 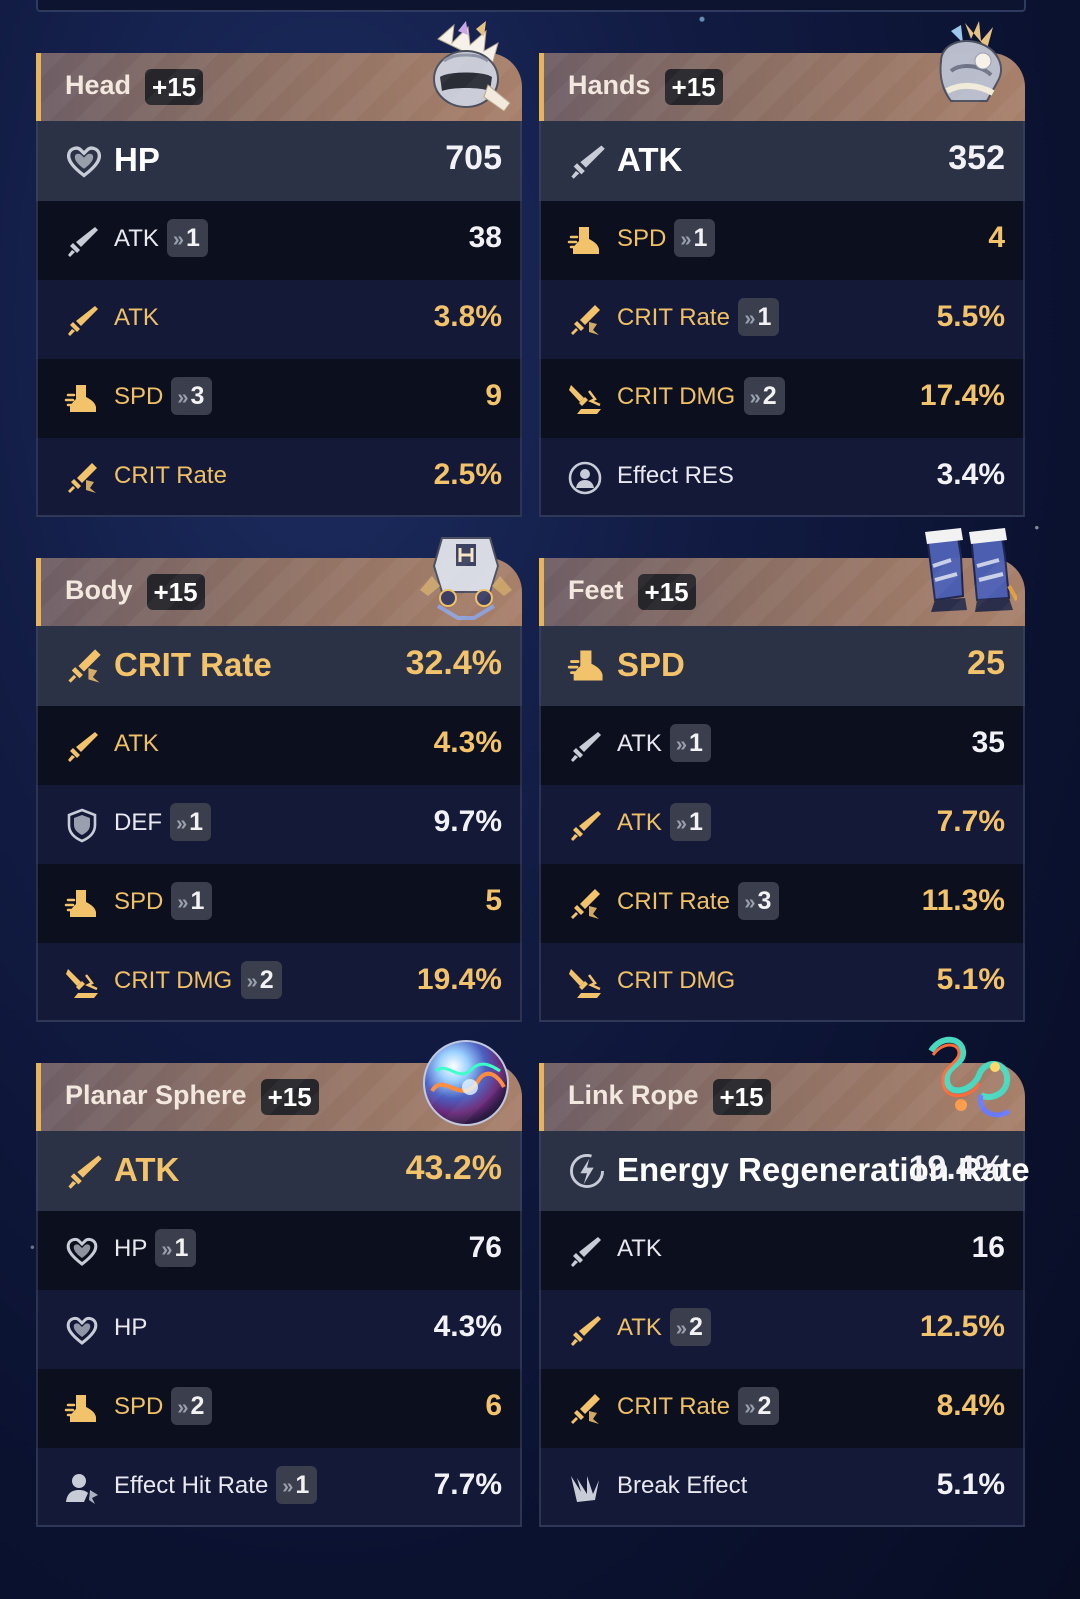 What do you see at coordinates (784, 1171) in the screenshot?
I see `main-stat-row: Energy Regeneration Rate 19.4%` at bounding box center [784, 1171].